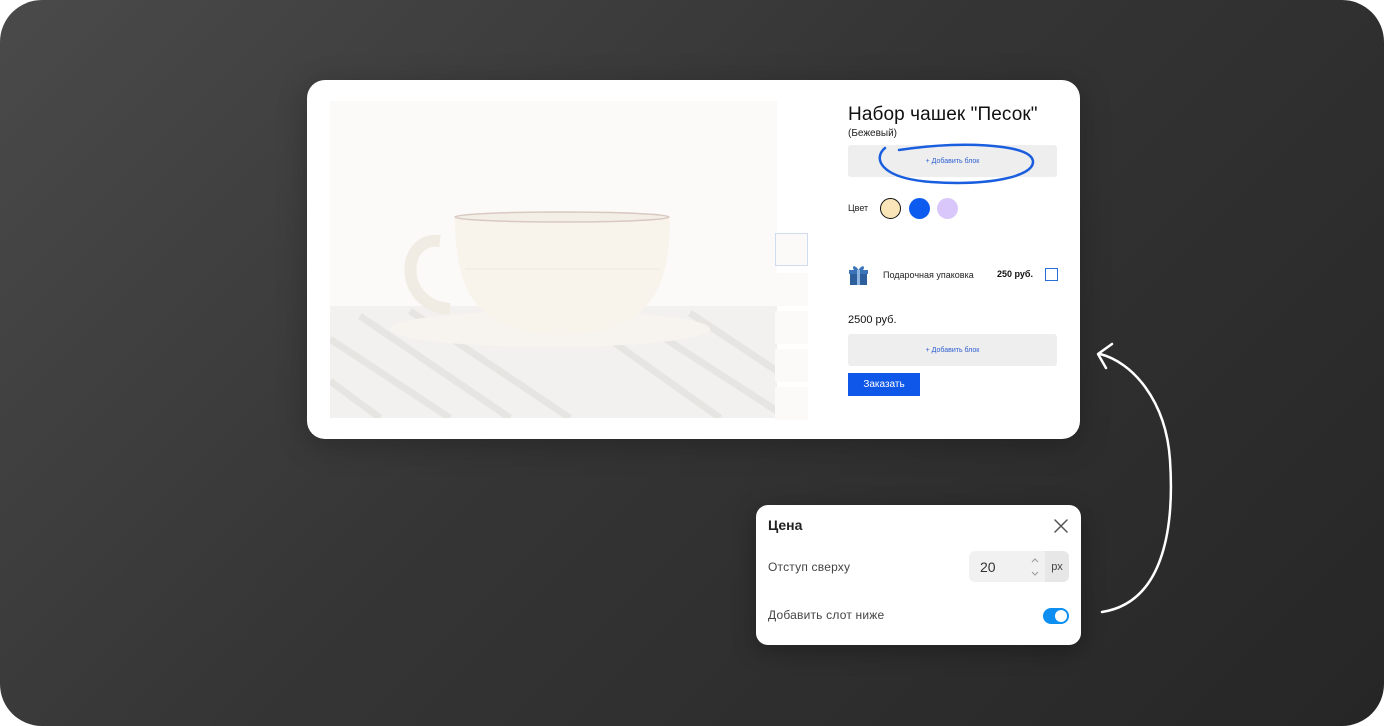  What do you see at coordinates (928, 275) in the screenshot?
I see `gift-wrap-label: Подарочная упаковка` at bounding box center [928, 275].